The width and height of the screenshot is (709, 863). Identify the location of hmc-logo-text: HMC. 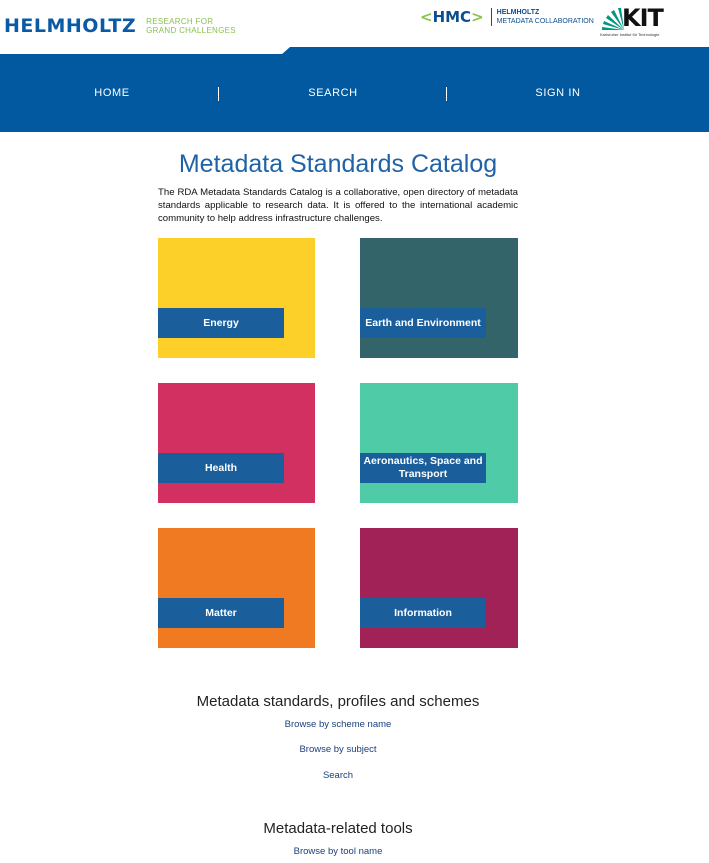
(452, 17).